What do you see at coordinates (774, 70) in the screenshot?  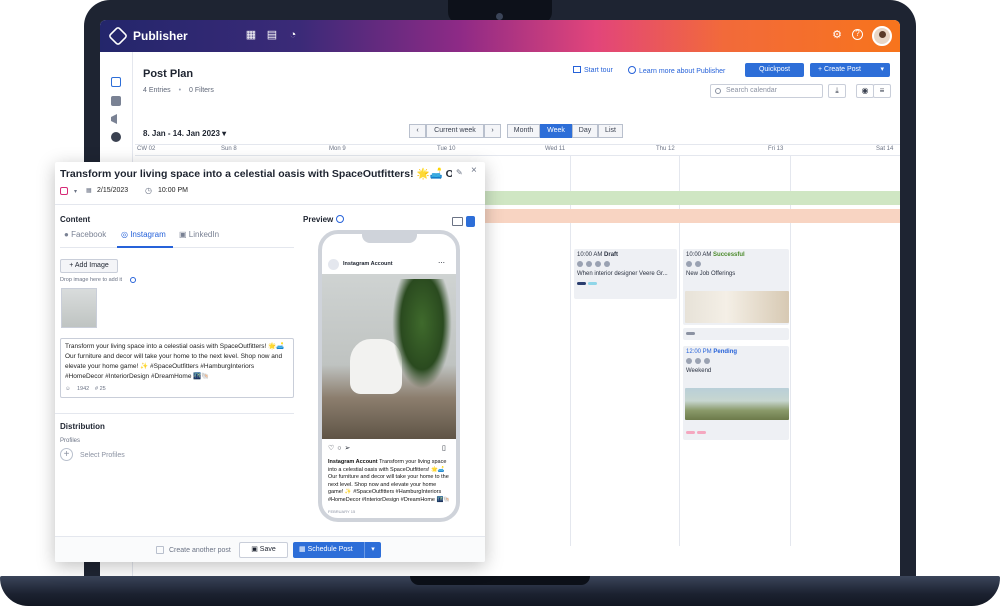 I see `quickpost-button: Quickpost` at bounding box center [774, 70].